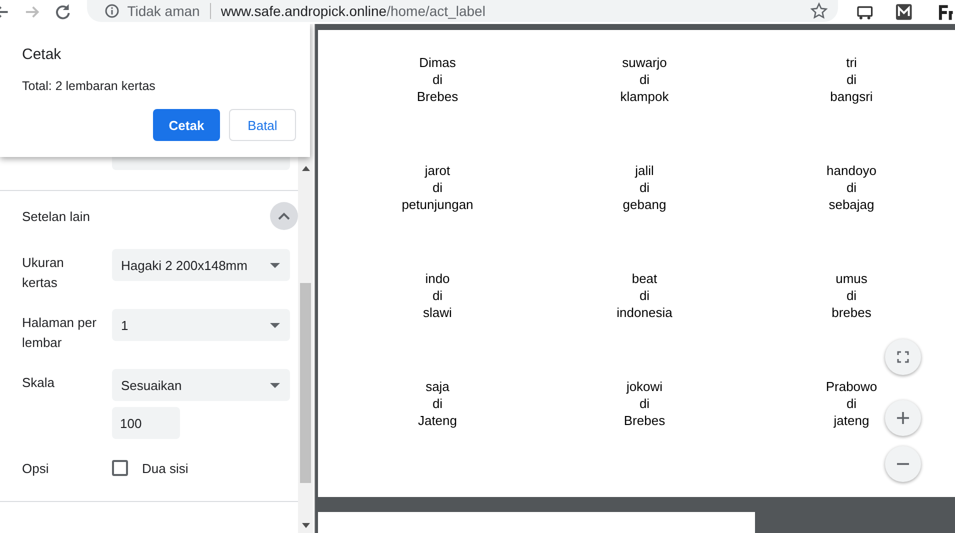  What do you see at coordinates (437, 170) in the screenshot?
I see `label-text: jarot` at bounding box center [437, 170].